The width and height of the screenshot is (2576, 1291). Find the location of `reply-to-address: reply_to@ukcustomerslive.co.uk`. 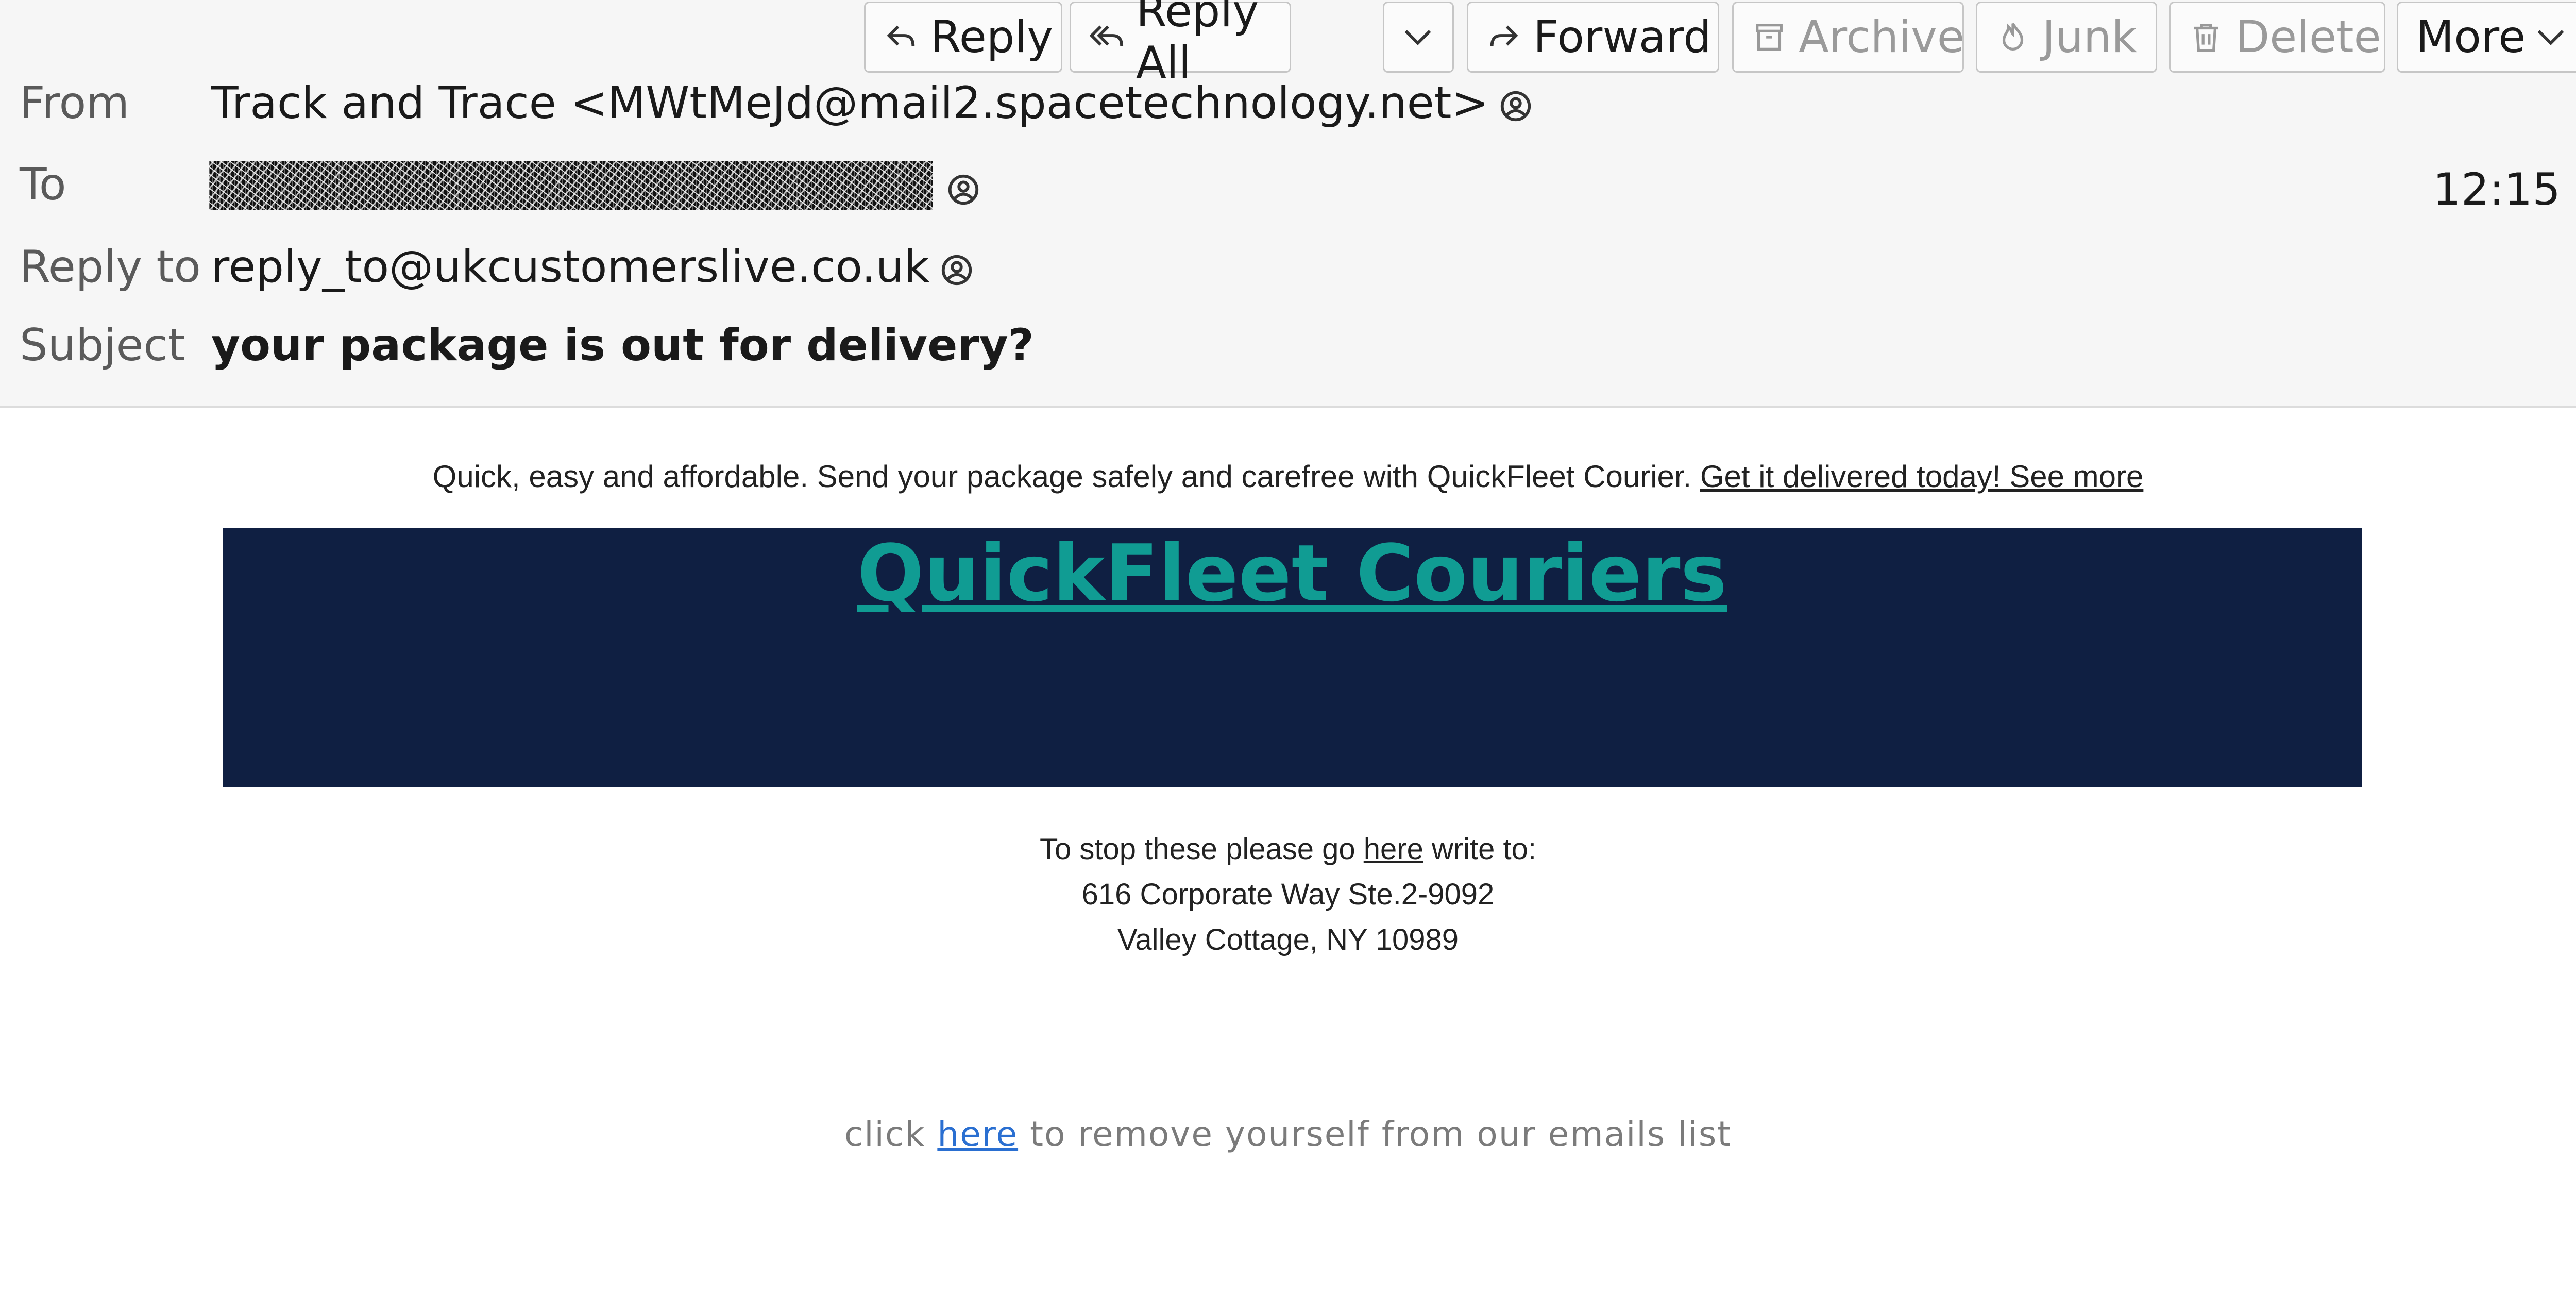

reply-to-address: reply_to@ukcustomerslive.co.uk is located at coordinates (570, 267).